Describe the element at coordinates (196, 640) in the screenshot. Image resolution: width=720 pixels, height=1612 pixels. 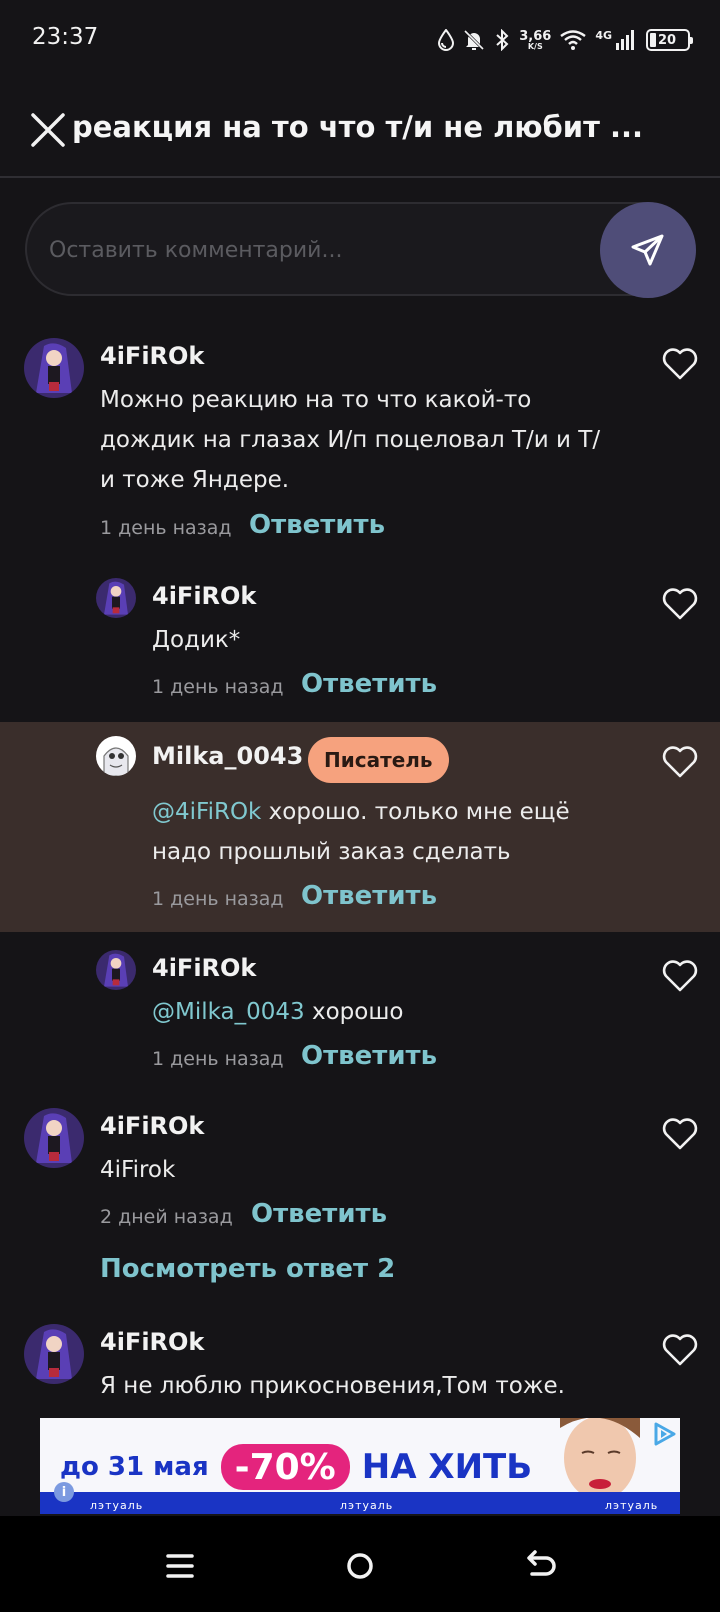
I see `comment-text: Додик*` at that location.